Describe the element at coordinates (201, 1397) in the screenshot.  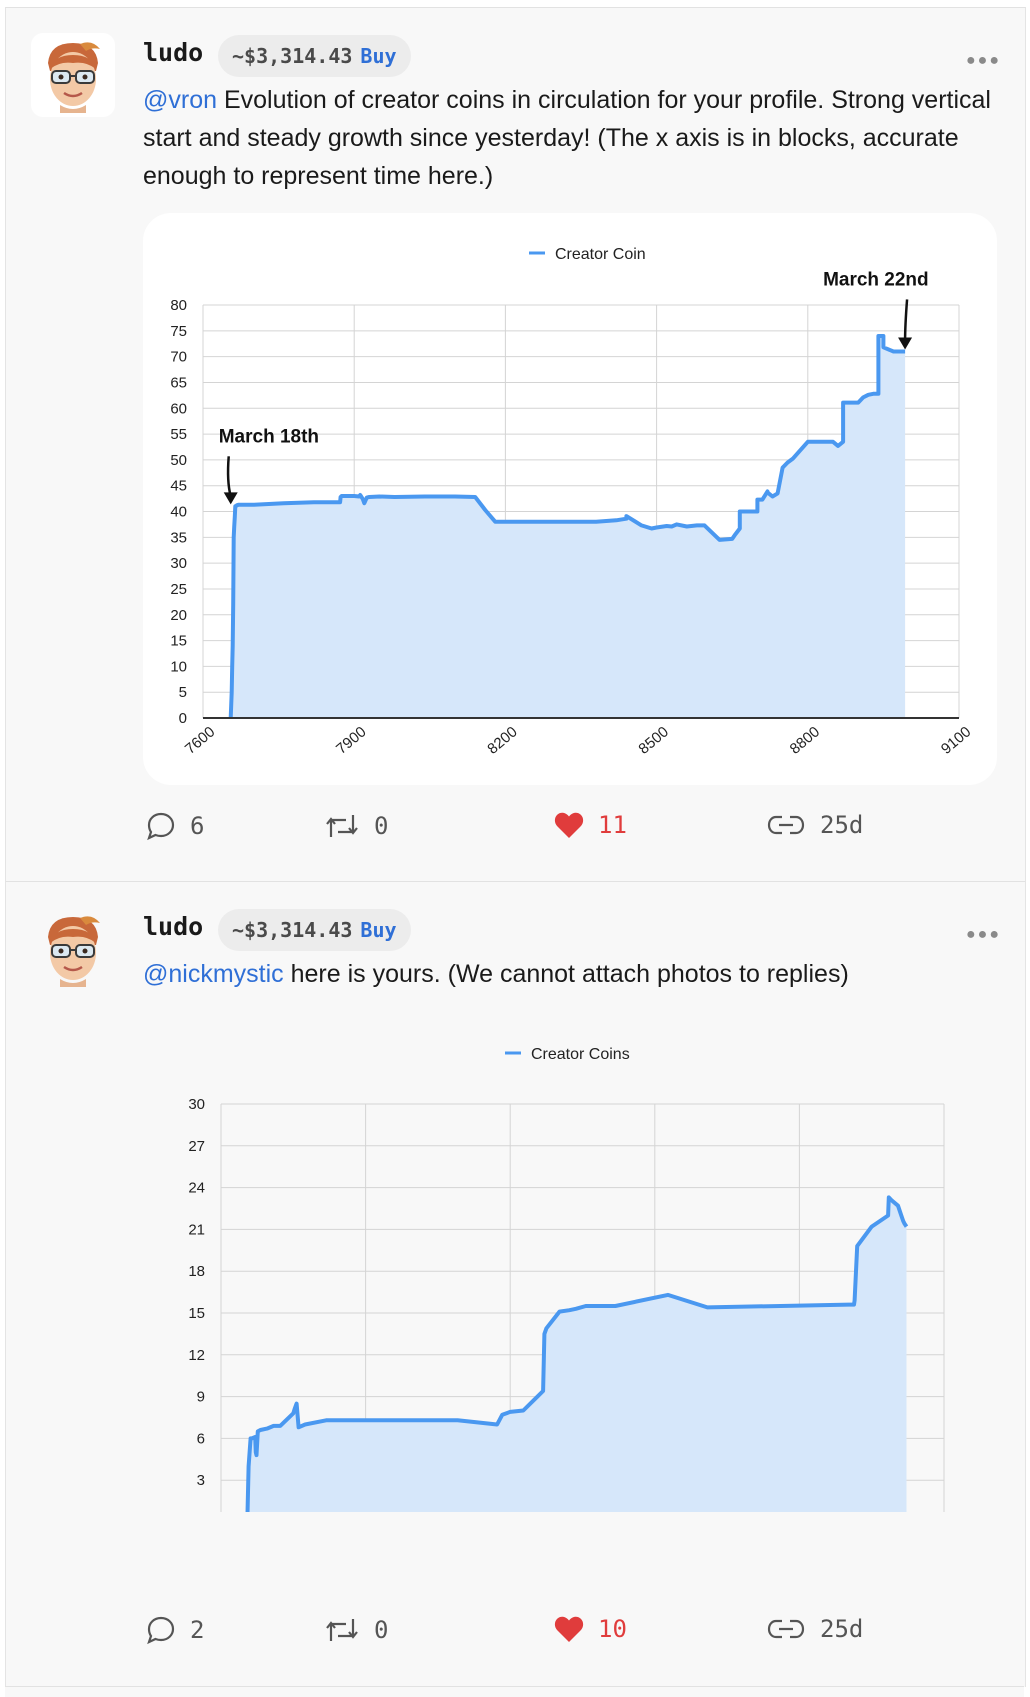
I see `y-tick-label: 9` at that location.